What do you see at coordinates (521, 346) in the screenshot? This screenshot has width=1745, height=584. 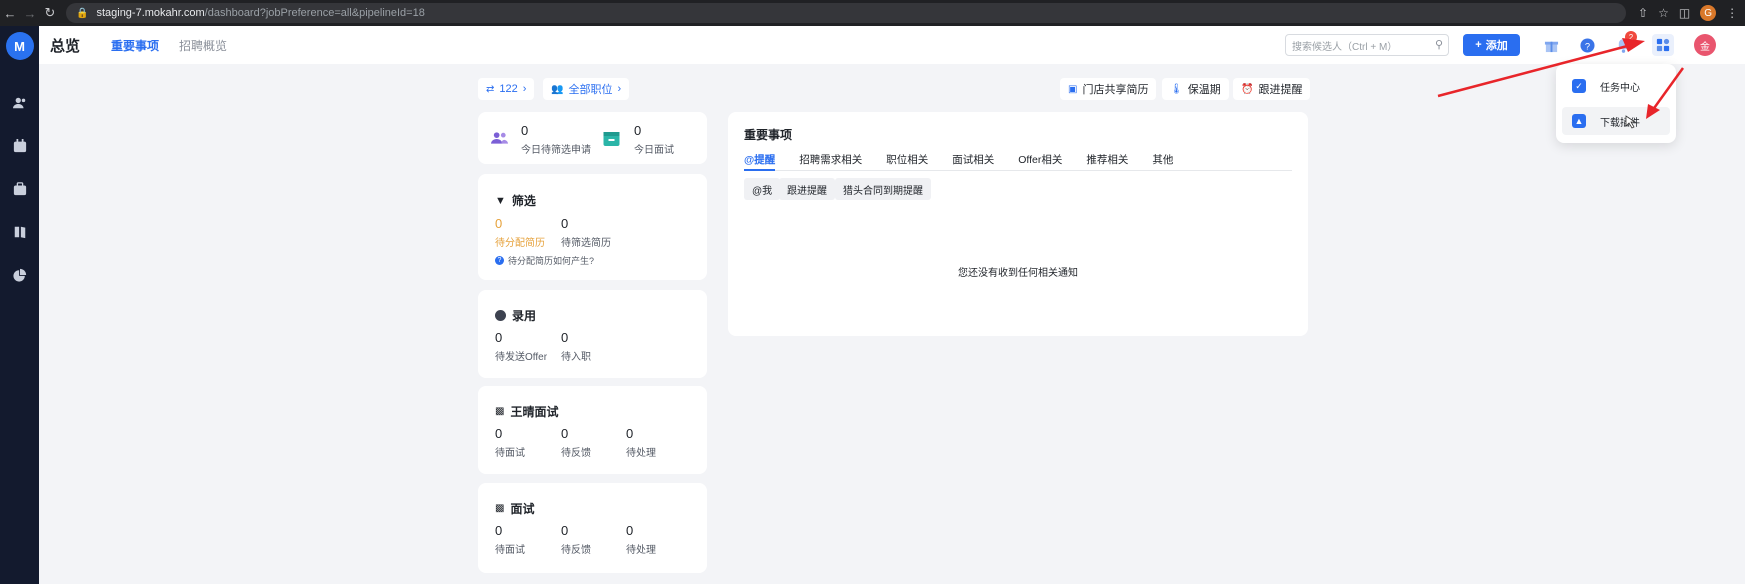 I see `to-send-offer-stat: 0 待发送Offer` at bounding box center [521, 346].